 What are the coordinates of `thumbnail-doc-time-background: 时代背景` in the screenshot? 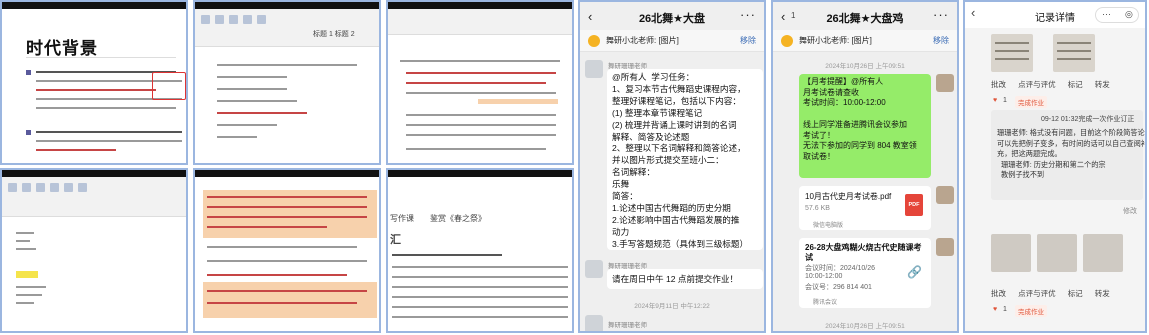 It's located at (94, 82).